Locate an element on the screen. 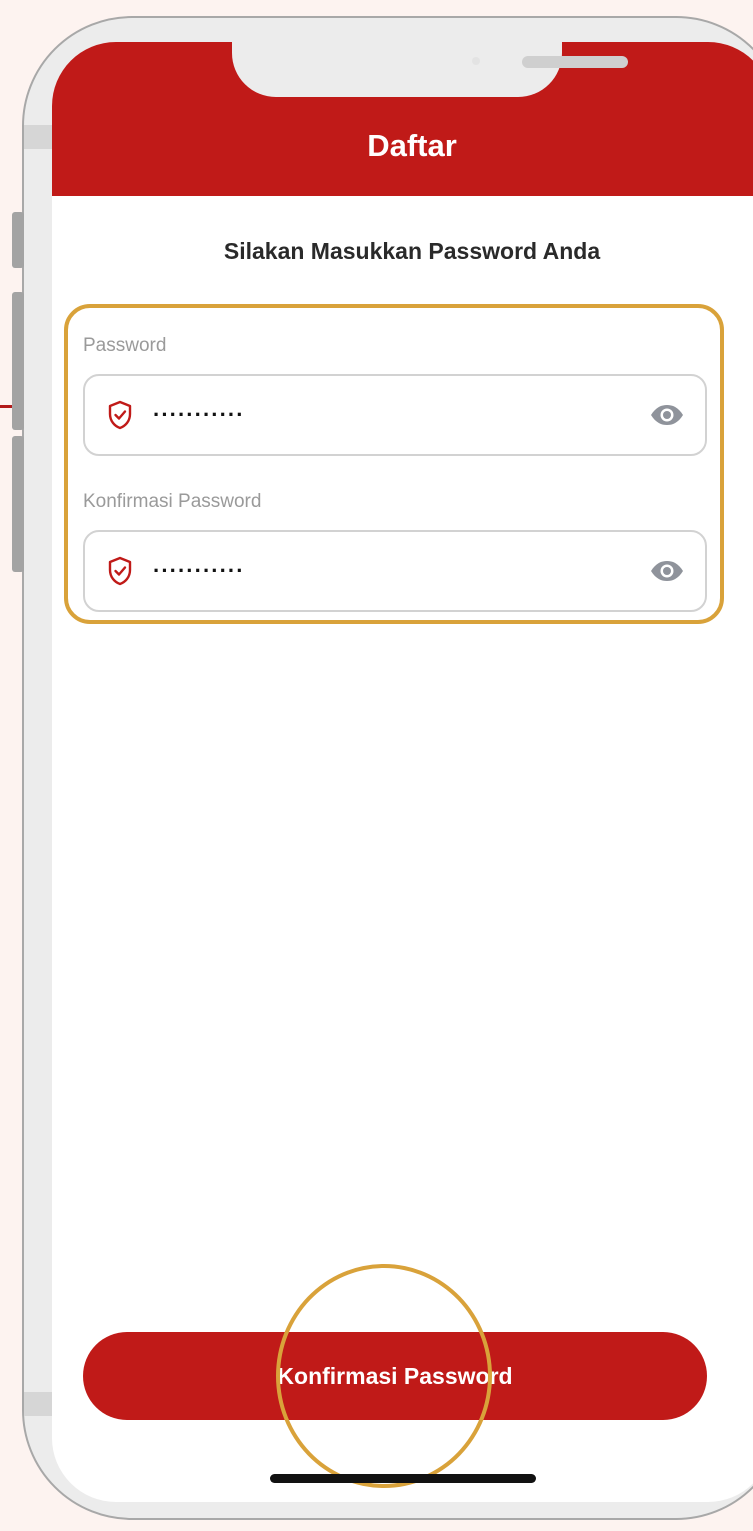  confirm-password-value: ··········· is located at coordinates (199, 570).